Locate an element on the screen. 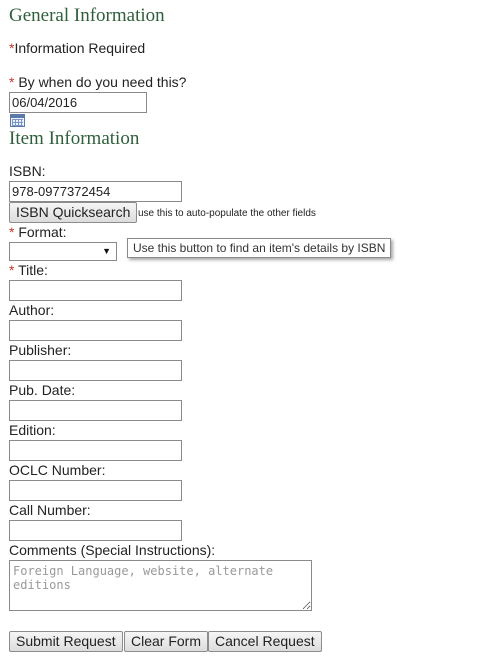 The height and width of the screenshot is (667, 503). title-label-text: Title: is located at coordinates (31, 270).